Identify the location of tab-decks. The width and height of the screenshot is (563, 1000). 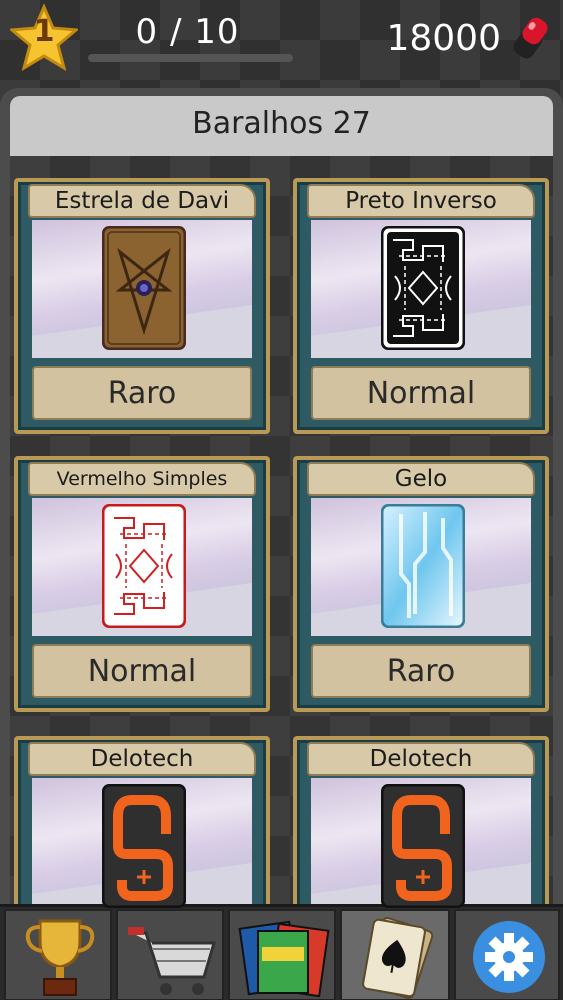
(395, 954).